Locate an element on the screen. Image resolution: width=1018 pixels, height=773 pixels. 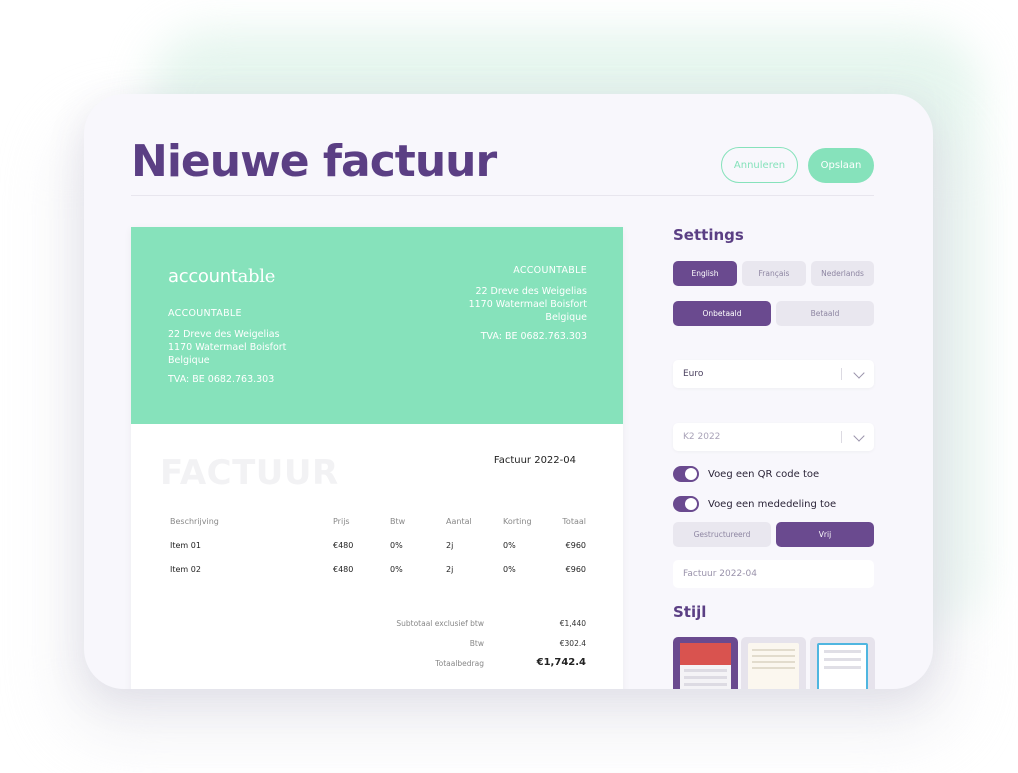
cancel-button: Annuleren is located at coordinates (759, 165).